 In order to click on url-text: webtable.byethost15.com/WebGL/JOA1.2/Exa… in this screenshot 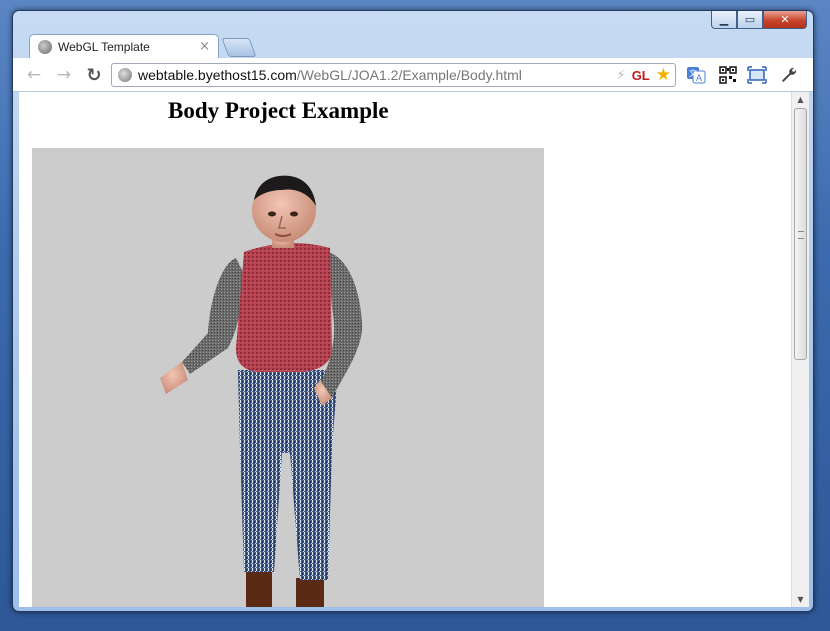, I will do `click(330, 75)`.